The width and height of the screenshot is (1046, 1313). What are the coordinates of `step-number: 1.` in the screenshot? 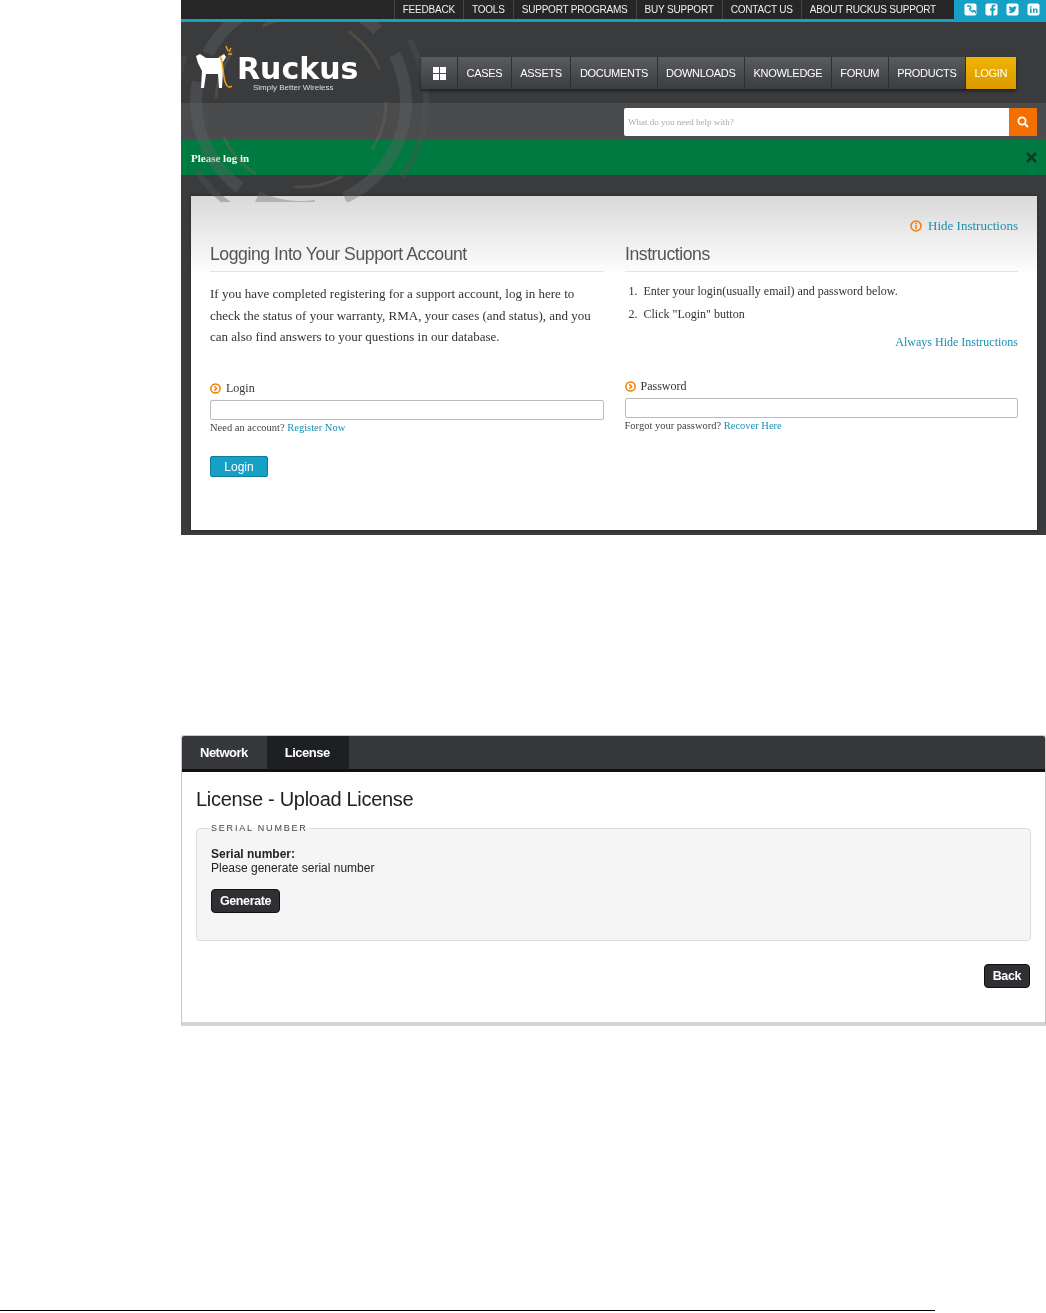 It's located at (633, 291).